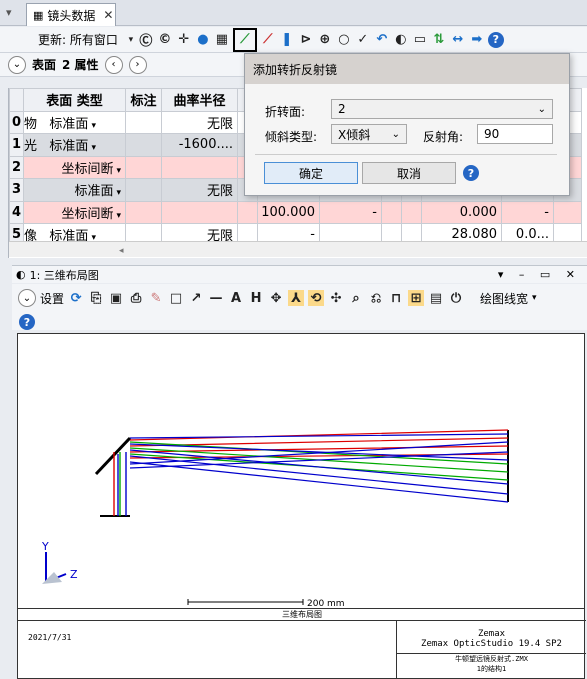  What do you see at coordinates (406, 154) in the screenshot?
I see `divider` at bounding box center [406, 154].